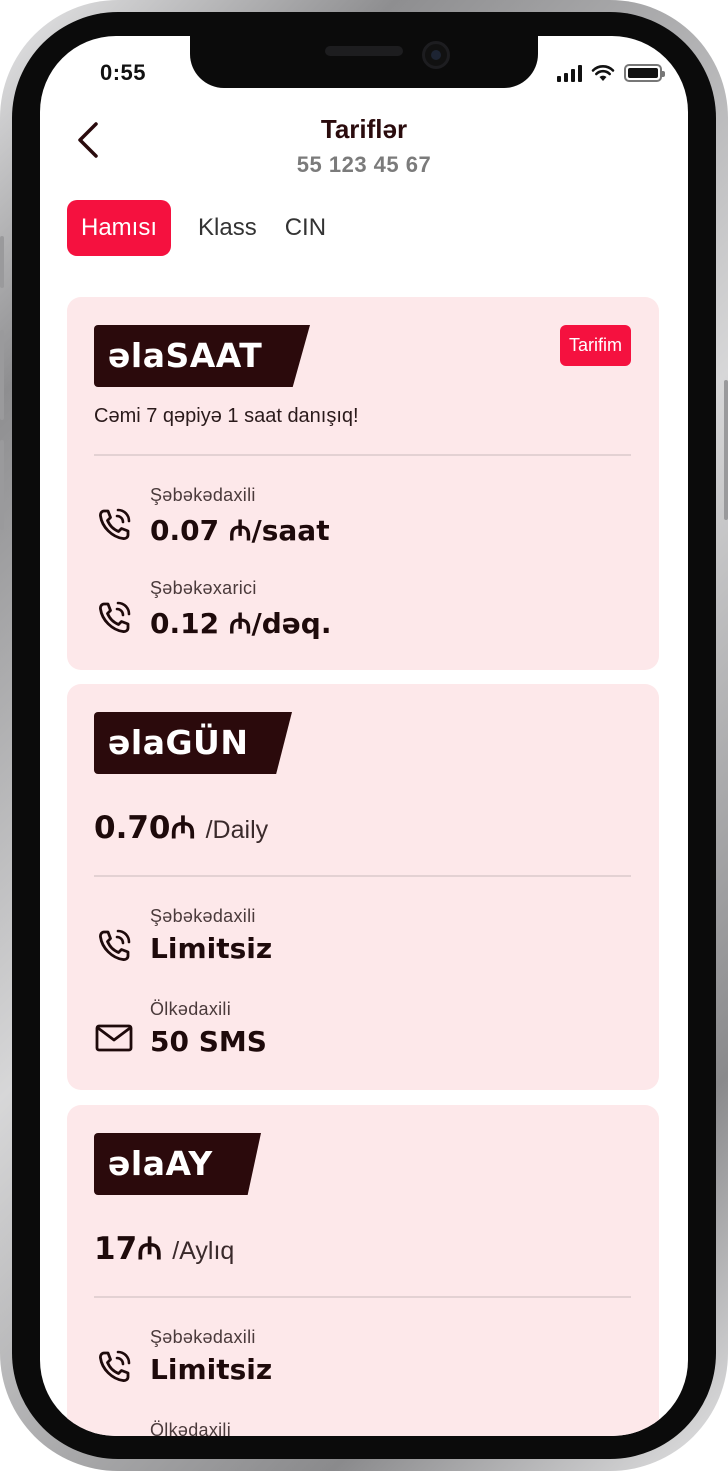  I want to click on feature-row: Ölkədaxili 50 SMS, so click(362, 1034).